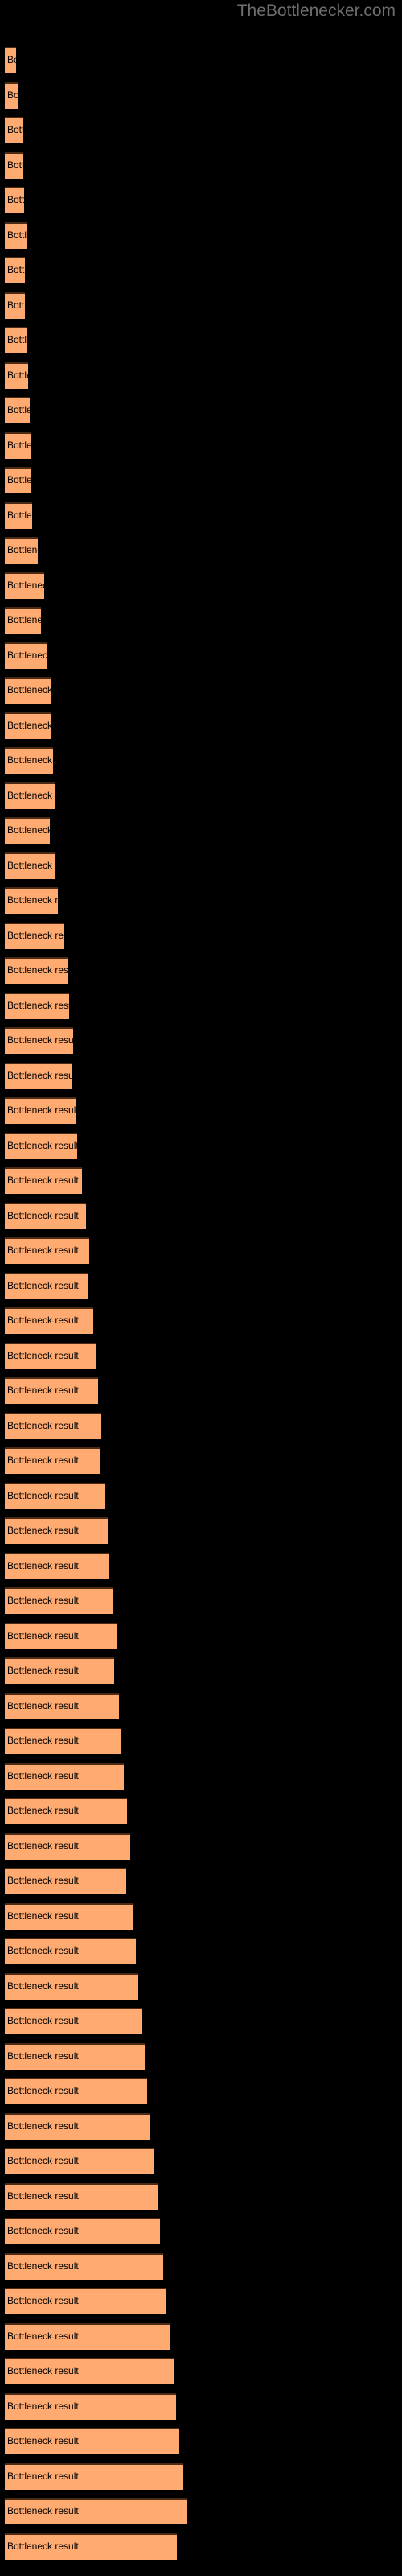 This screenshot has height=2576, width=402. I want to click on bar-1: Bottleneck result, so click(10, 60).